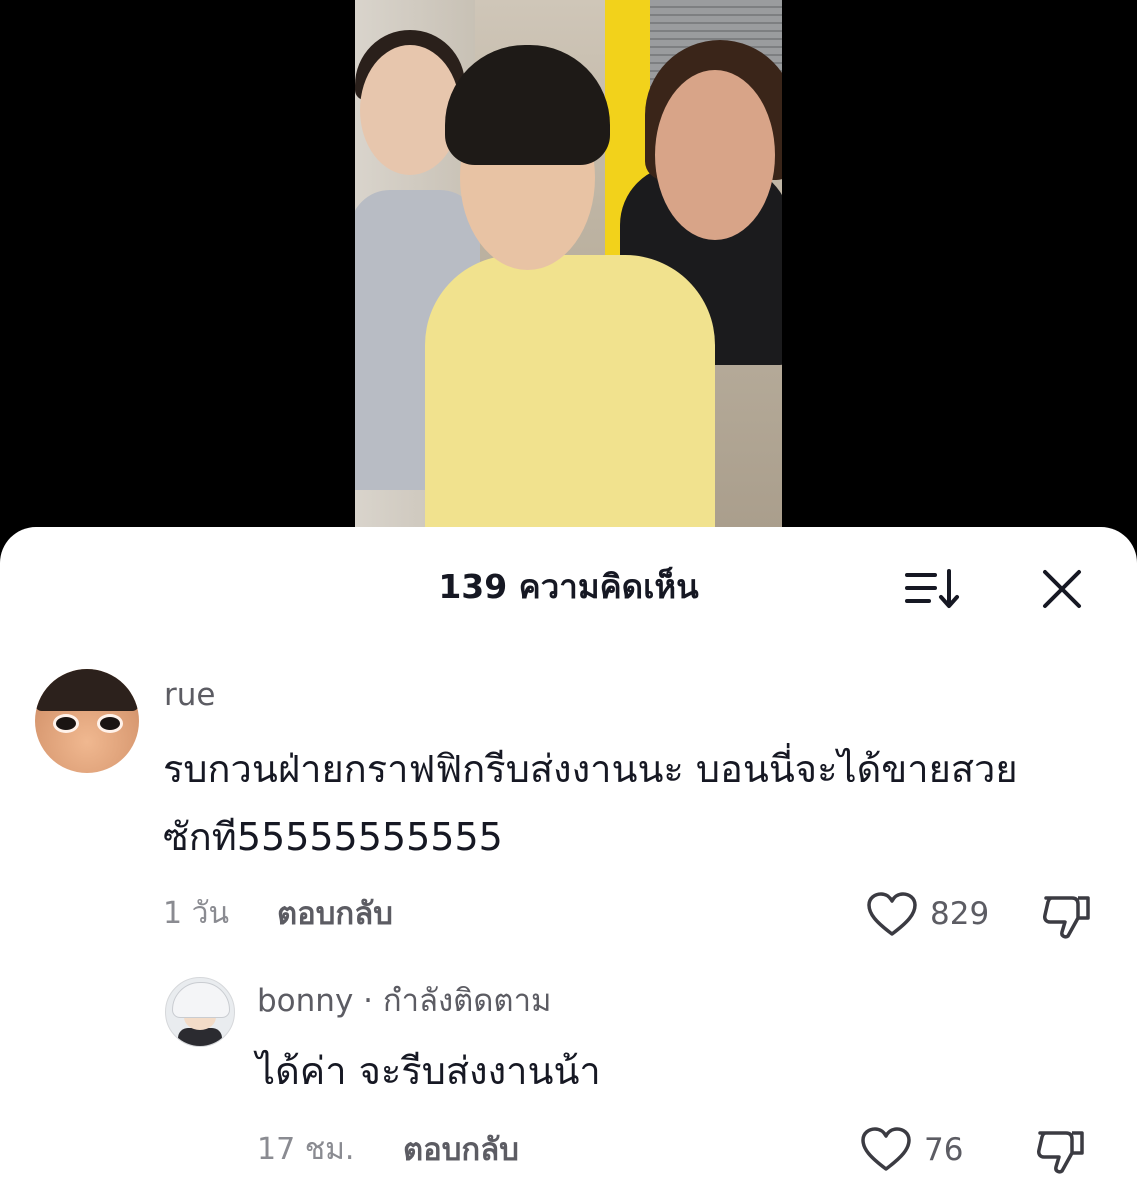 This screenshot has width=1137, height=1200. What do you see at coordinates (196, 913) in the screenshot?
I see `comment-timestamp: 1 วัน` at bounding box center [196, 913].